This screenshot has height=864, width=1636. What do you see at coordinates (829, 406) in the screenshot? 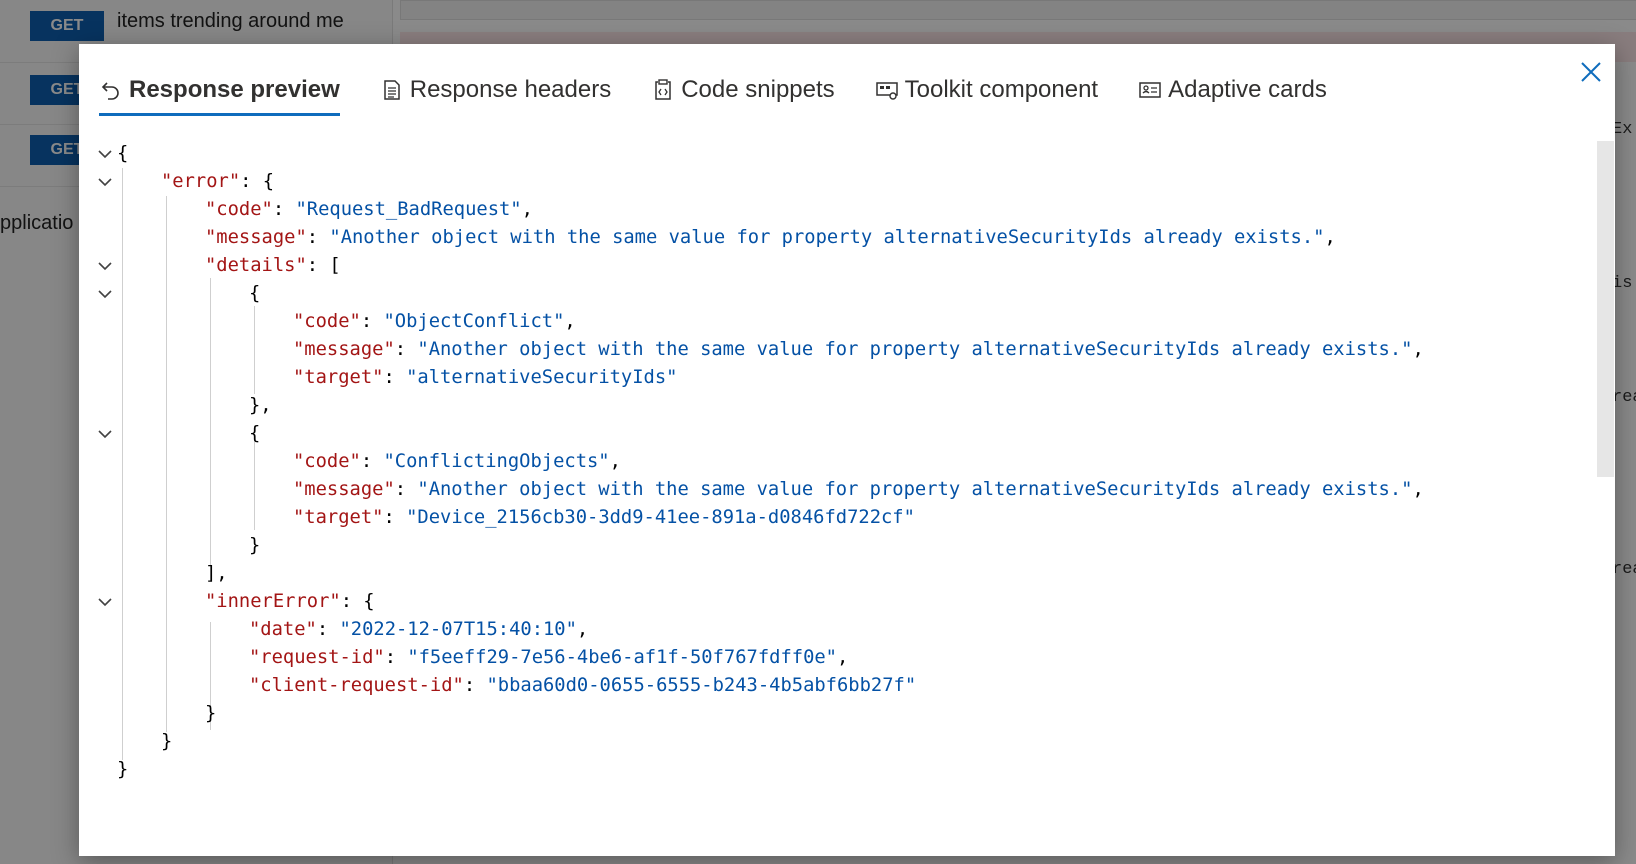
I see `code-line: },` at bounding box center [829, 406].